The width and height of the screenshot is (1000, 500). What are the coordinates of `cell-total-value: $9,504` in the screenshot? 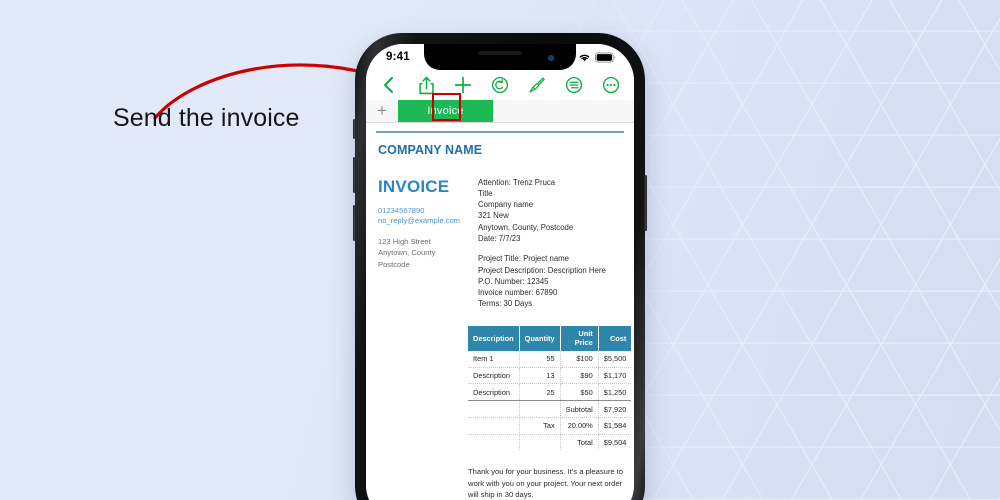 It's located at (615, 443).